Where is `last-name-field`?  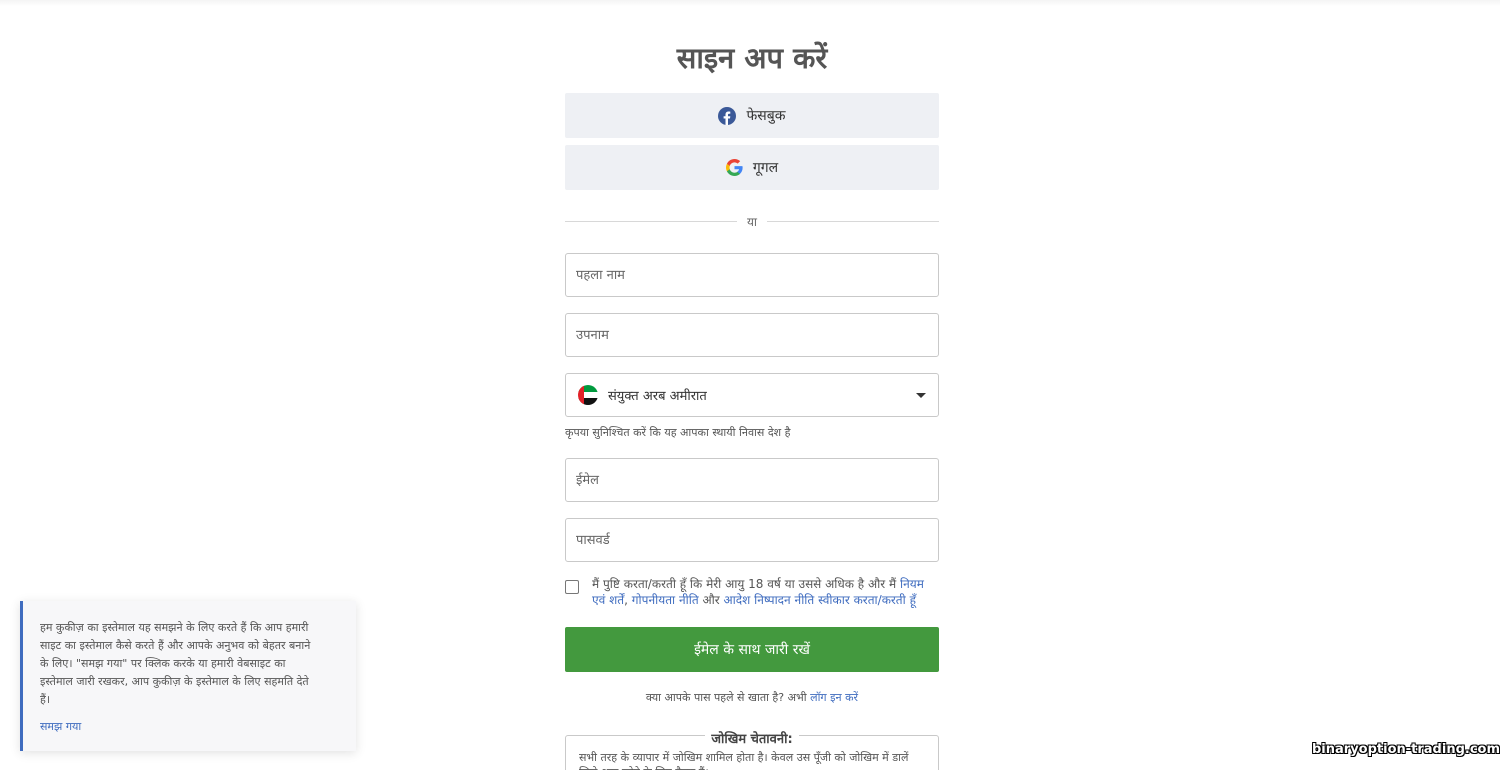
last-name-field is located at coordinates (752, 335).